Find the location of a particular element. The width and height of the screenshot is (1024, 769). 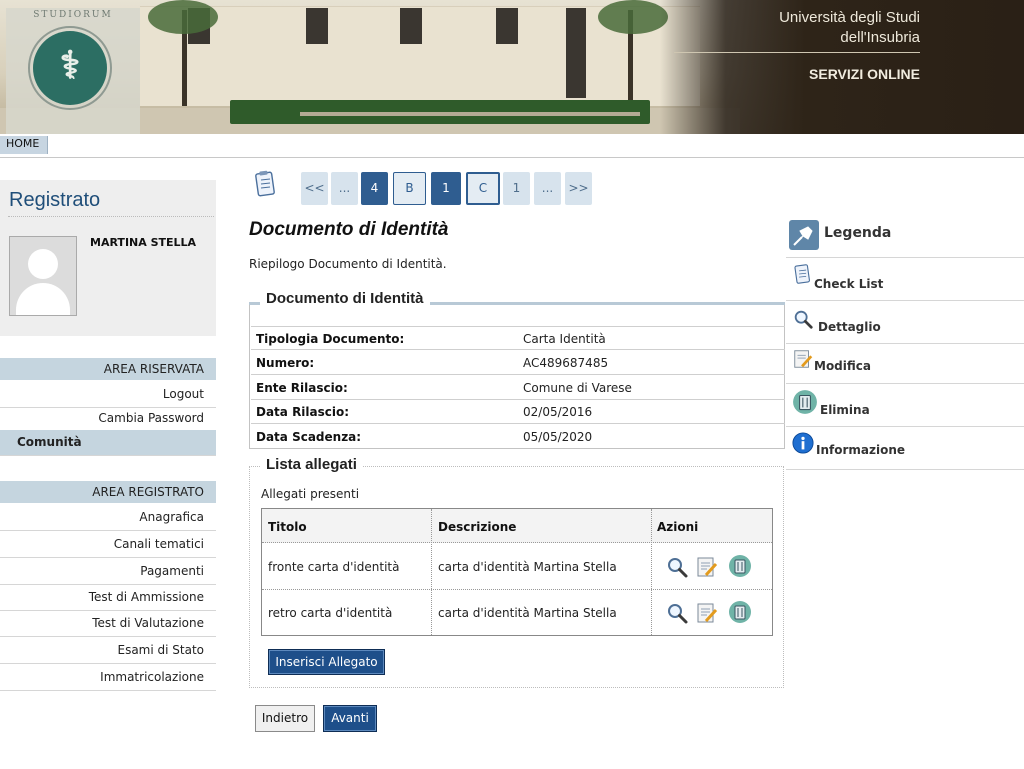

legend-title: Legenda is located at coordinates (858, 233).